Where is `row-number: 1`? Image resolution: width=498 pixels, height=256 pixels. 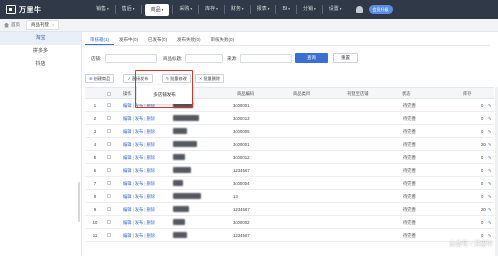
row-number: 1 is located at coordinates (95, 105).